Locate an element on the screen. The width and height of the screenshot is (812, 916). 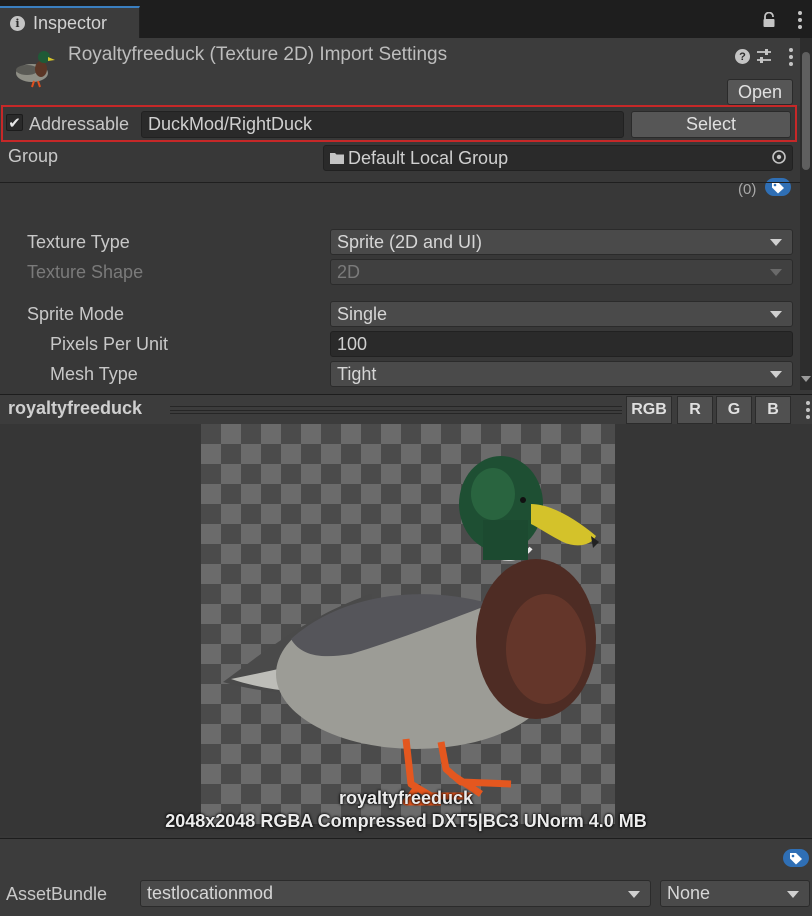
texture-shape-label: Texture Shape is located at coordinates (85, 272).